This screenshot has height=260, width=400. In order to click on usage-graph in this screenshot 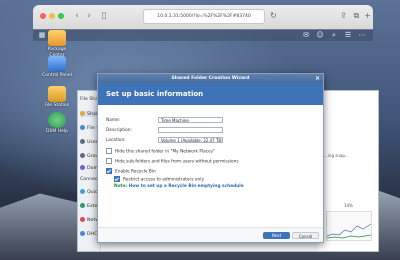, I will do `click(349, 226)`.